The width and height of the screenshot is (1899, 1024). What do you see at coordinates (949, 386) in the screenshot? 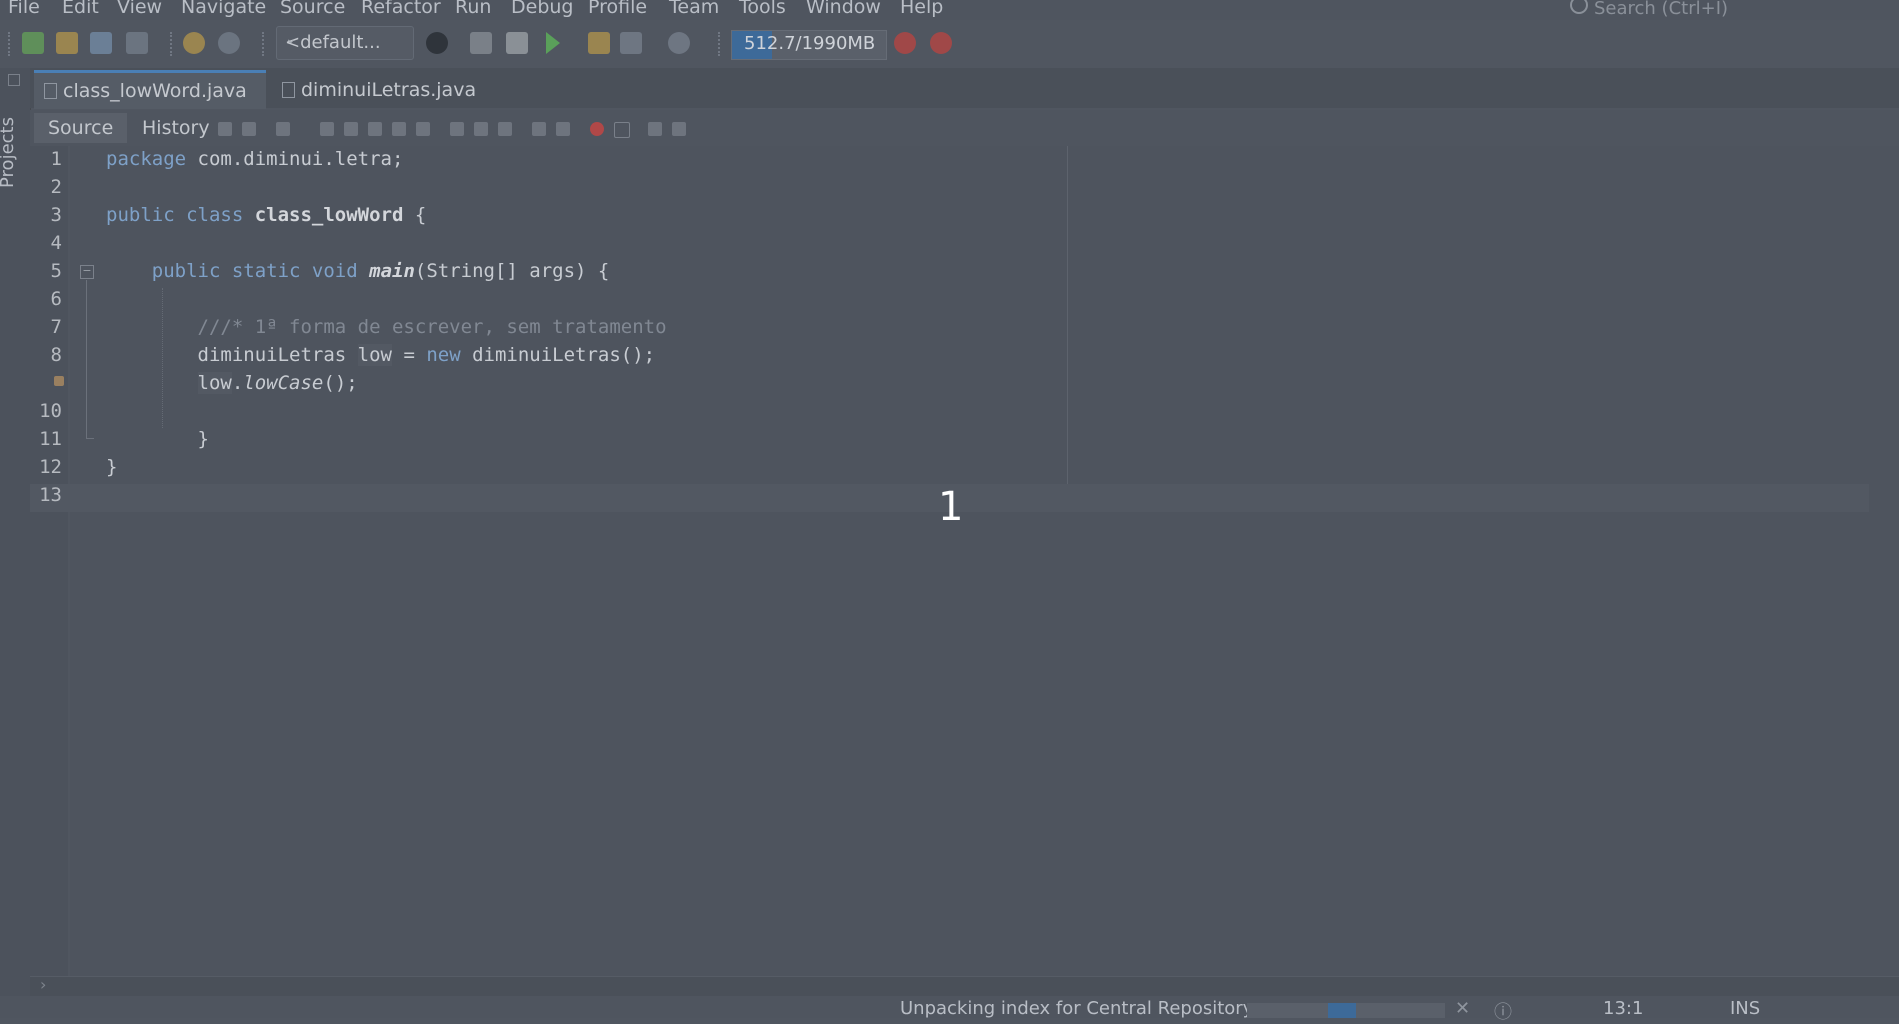
I see `code-line: low.lowCase();` at bounding box center [949, 386].